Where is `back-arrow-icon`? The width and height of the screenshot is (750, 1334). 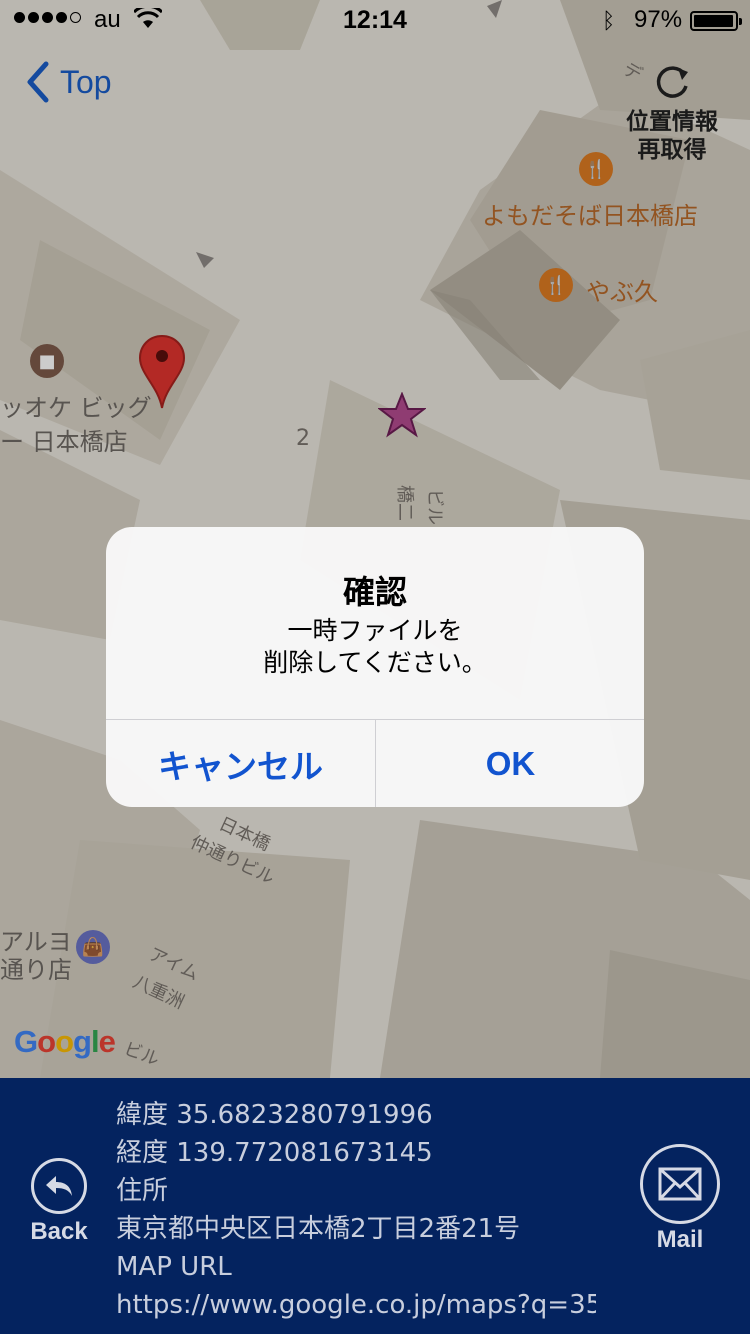 back-arrow-icon is located at coordinates (59, 1186).